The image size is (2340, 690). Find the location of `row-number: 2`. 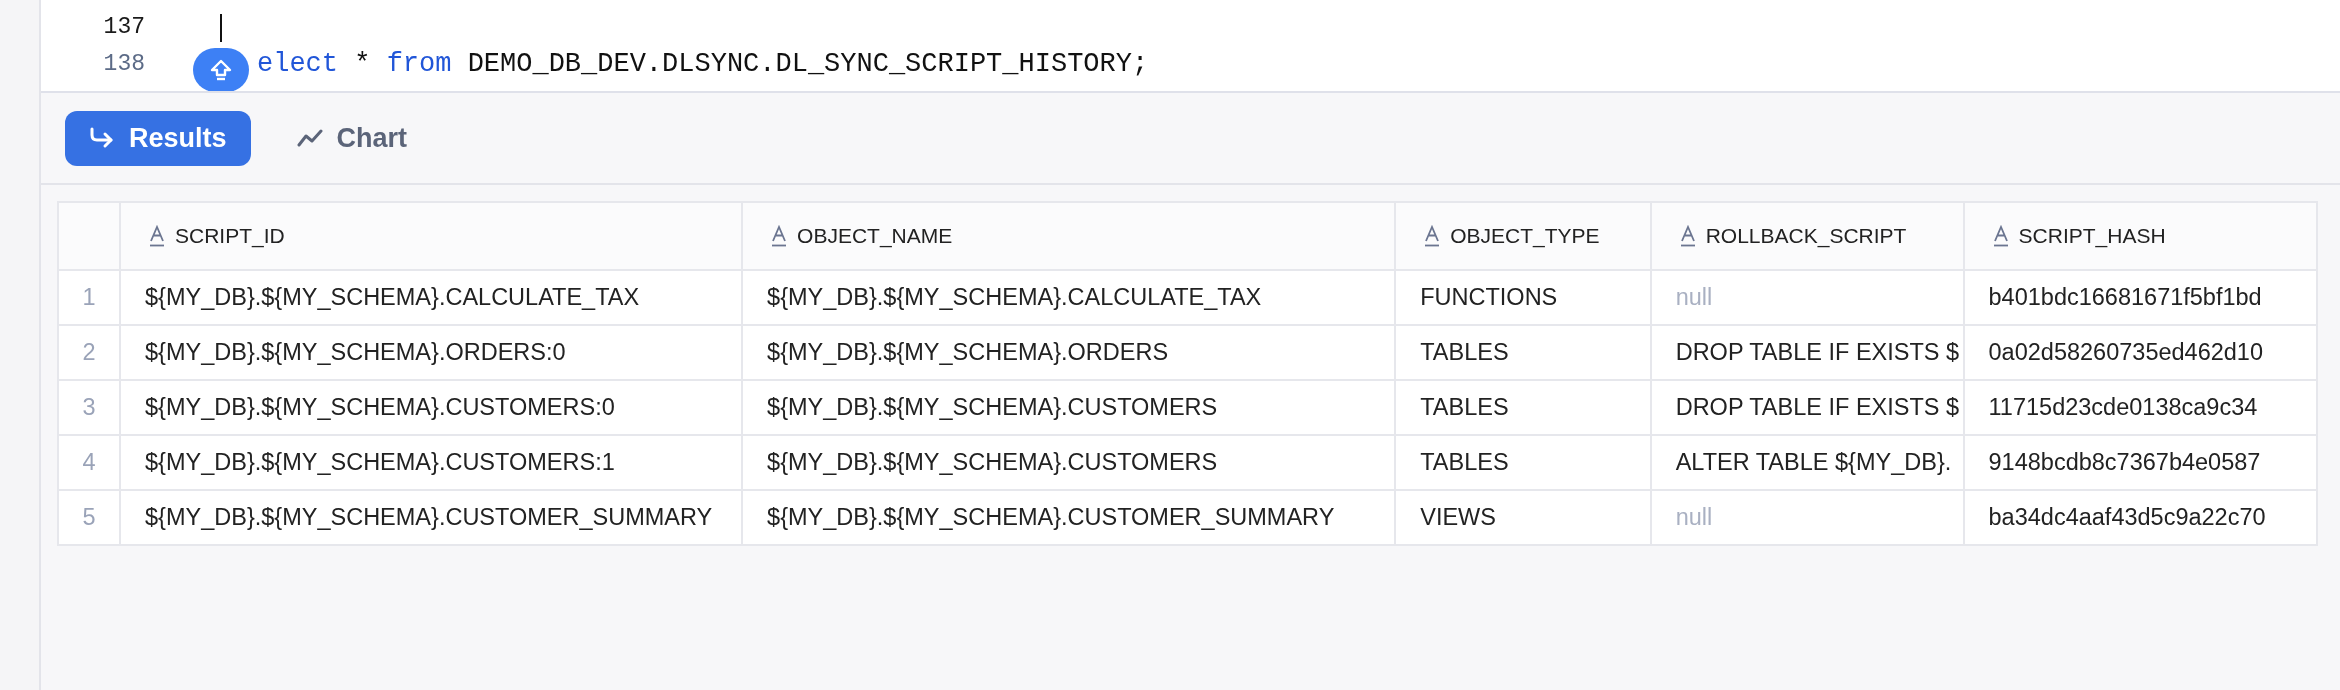

row-number: 2 is located at coordinates (89, 352).